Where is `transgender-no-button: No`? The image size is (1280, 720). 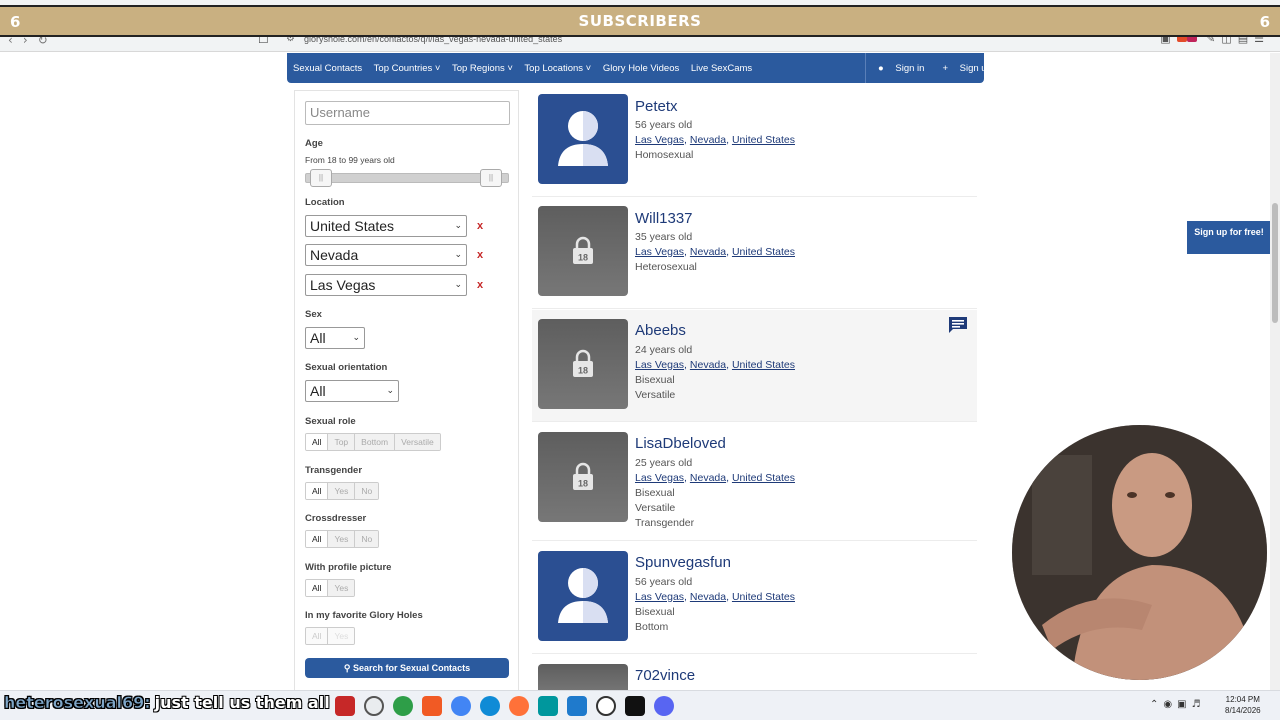
transgender-no-button: No is located at coordinates (367, 491).